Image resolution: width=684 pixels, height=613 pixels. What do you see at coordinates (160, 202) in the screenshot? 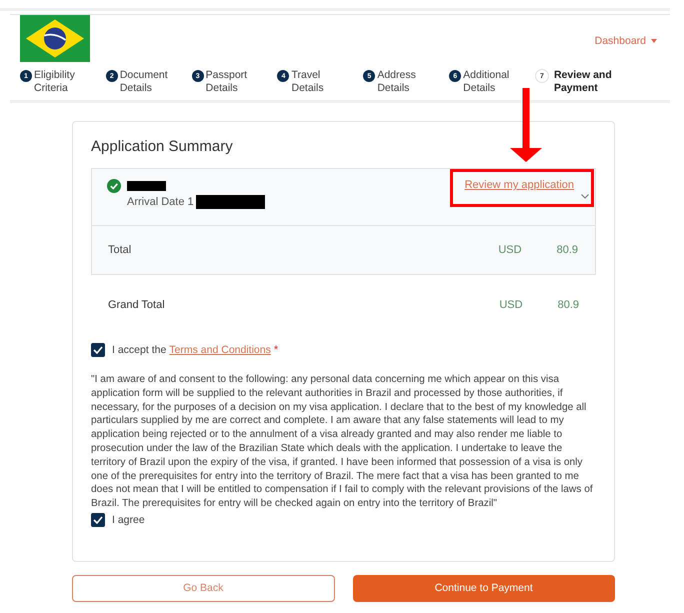
I see `arrival-date-label: Arrival Date 1` at bounding box center [160, 202].